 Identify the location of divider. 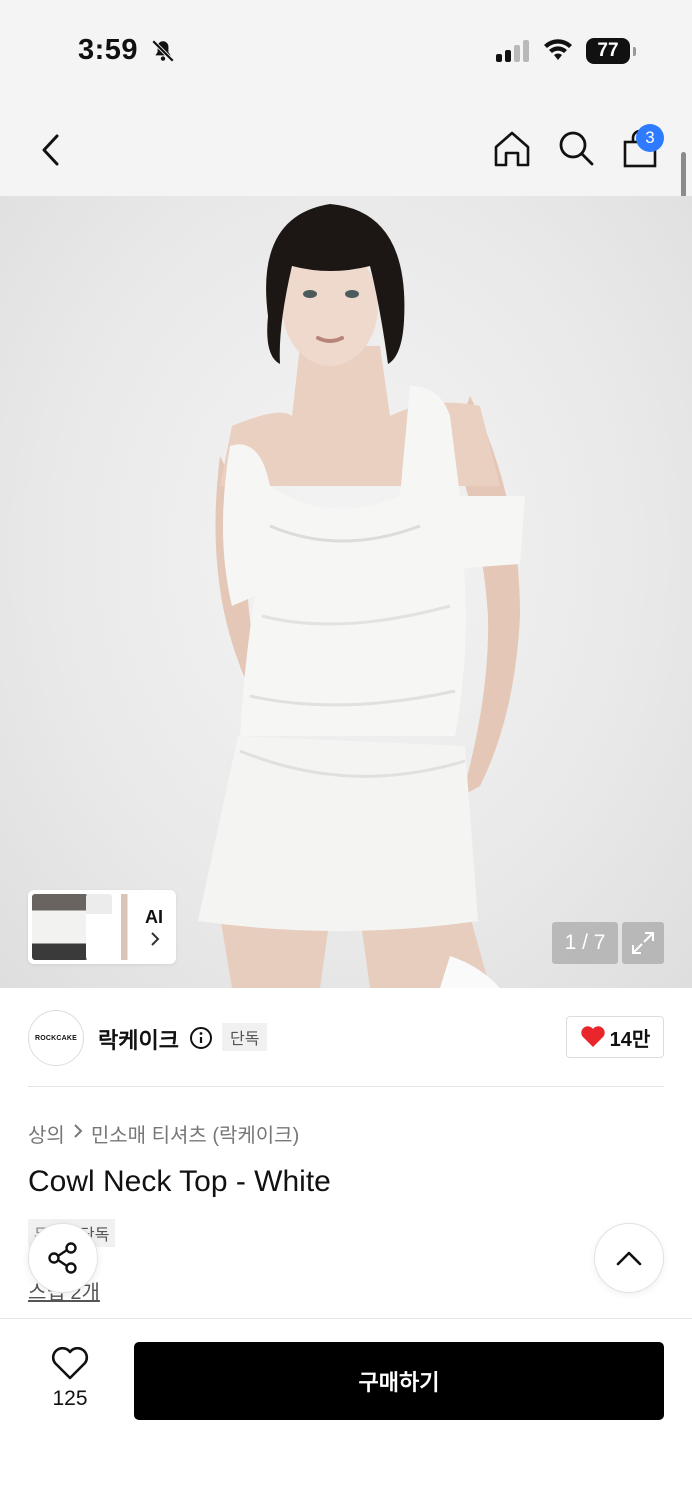
(346, 1086).